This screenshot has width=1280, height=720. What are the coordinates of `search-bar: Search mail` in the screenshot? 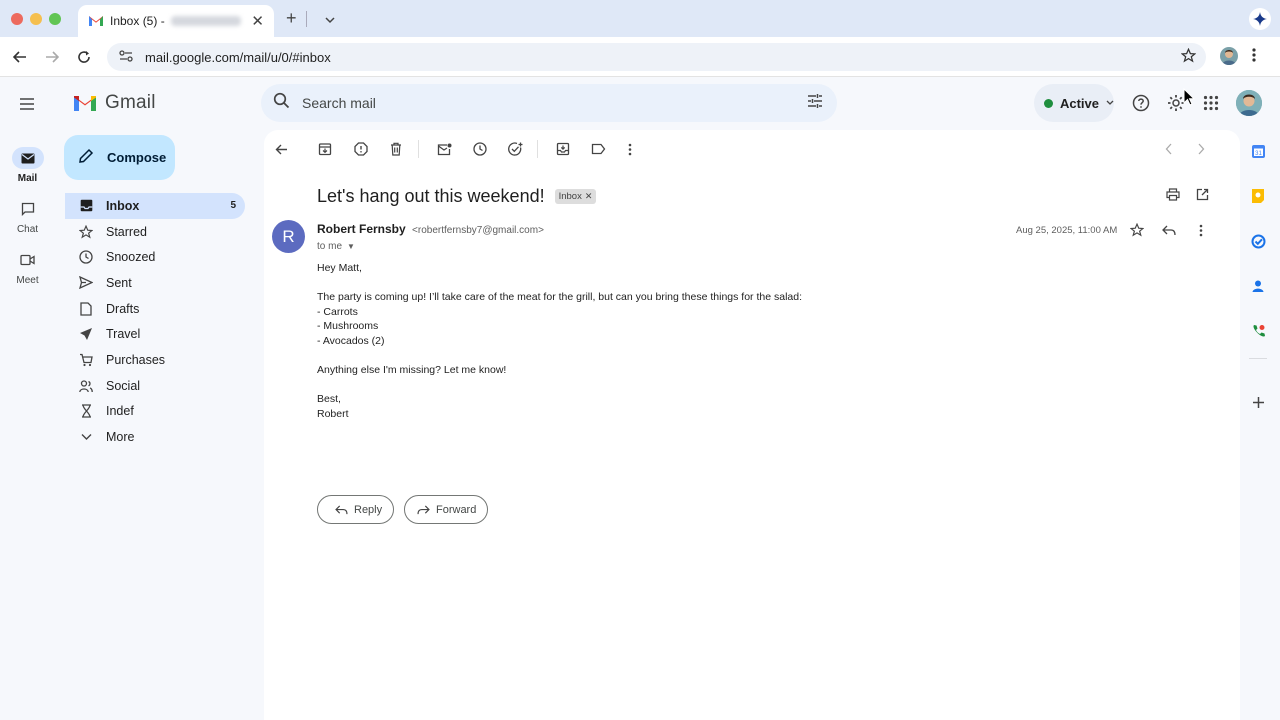 It's located at (549, 103).